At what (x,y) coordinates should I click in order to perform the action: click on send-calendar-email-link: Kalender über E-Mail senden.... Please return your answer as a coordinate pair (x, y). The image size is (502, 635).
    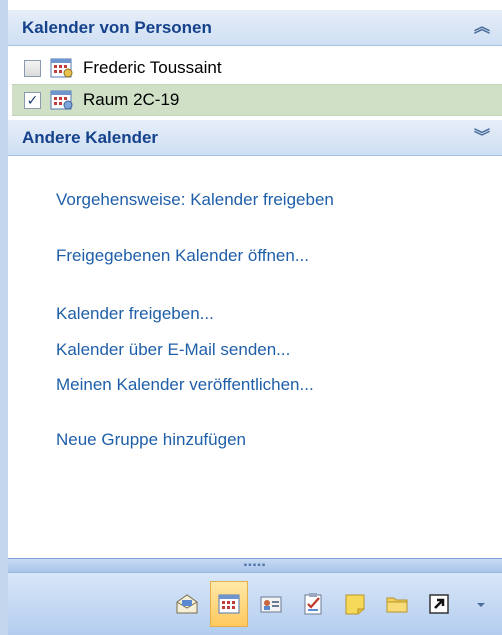
    Looking at the image, I should click on (173, 350).